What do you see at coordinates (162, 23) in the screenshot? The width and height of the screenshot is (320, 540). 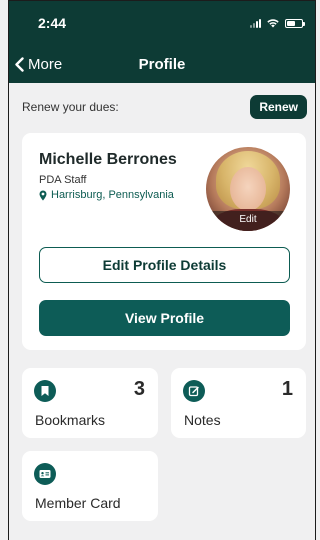 I see `status-bar: 2:44` at bounding box center [162, 23].